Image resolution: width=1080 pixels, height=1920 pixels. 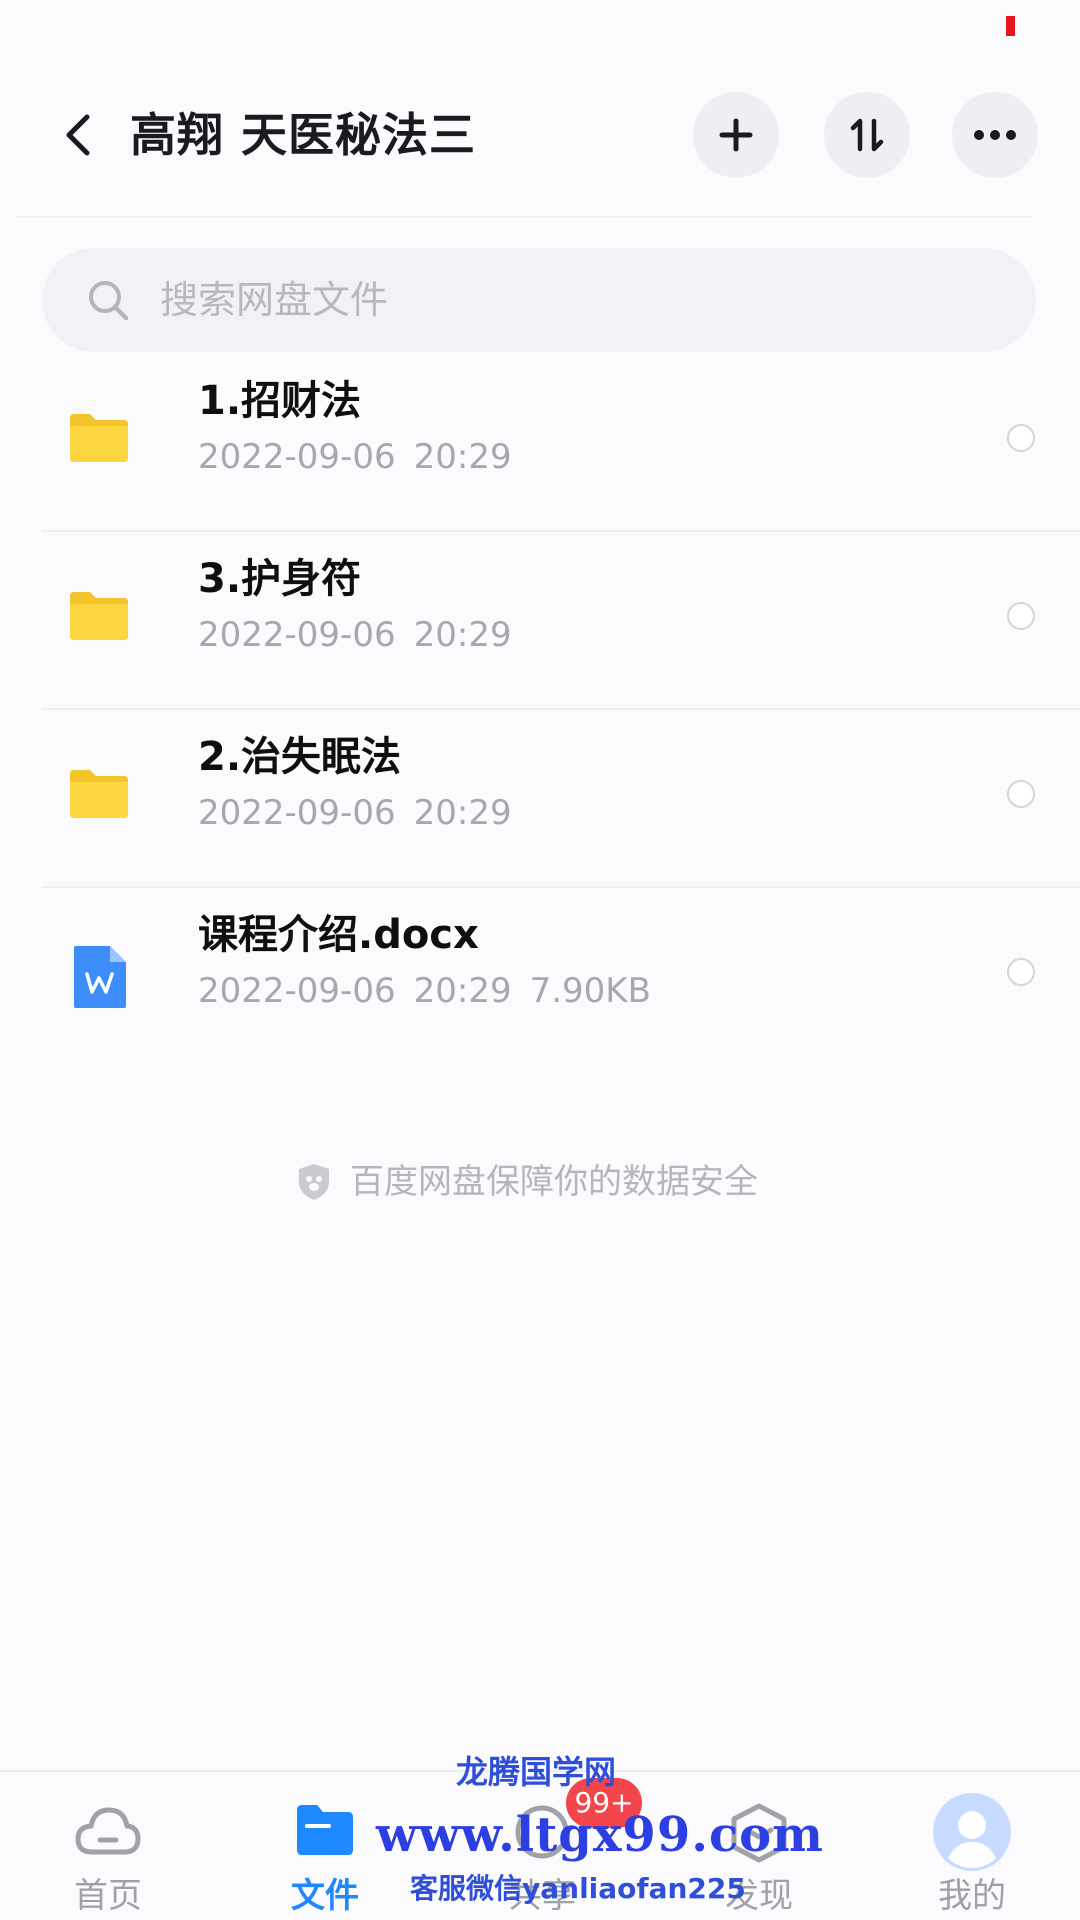 What do you see at coordinates (300, 757) in the screenshot?
I see `file-name: 2.治失眠法` at bounding box center [300, 757].